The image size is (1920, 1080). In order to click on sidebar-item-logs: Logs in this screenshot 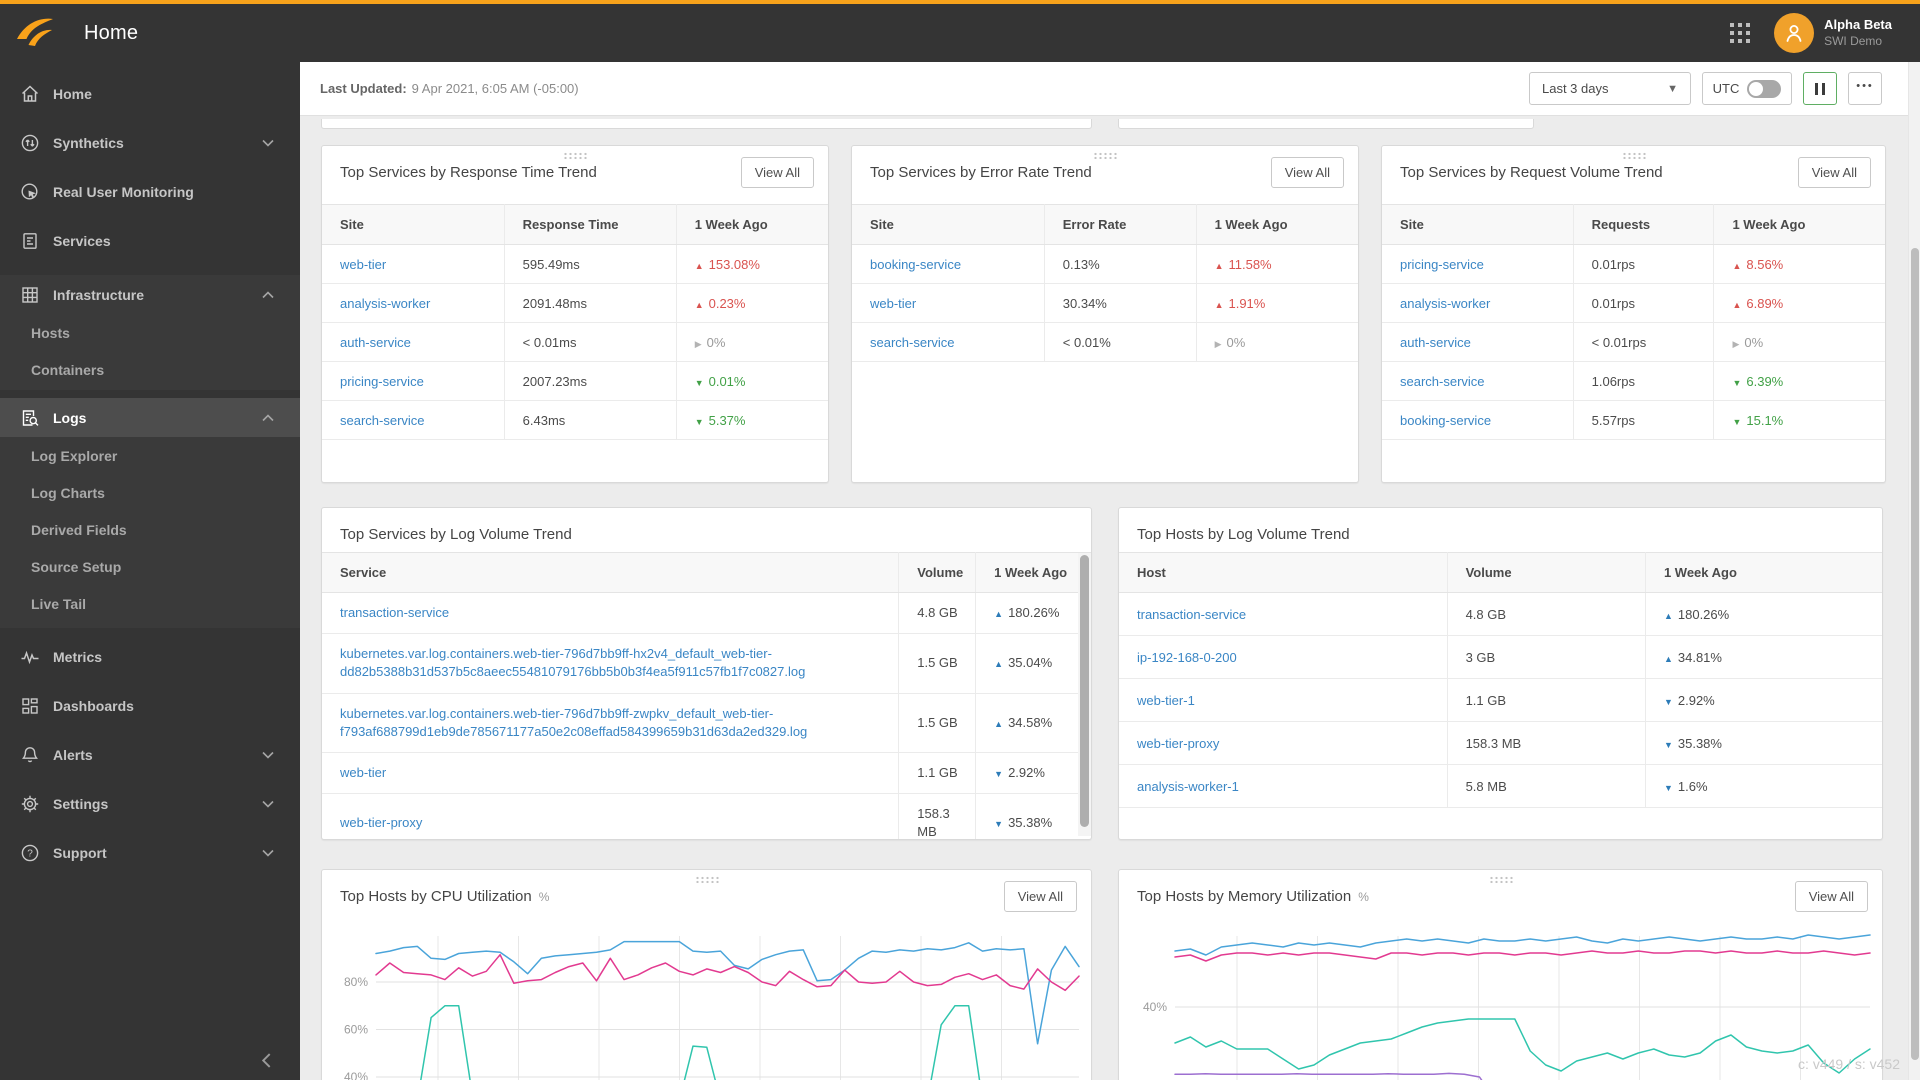, I will do `click(150, 417)`.